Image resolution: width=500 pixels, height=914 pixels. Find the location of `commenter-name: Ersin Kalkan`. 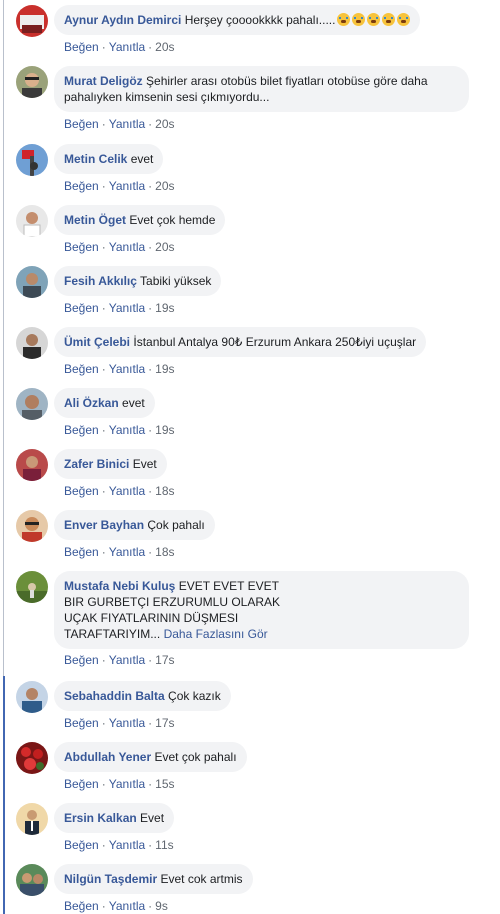

commenter-name: Ersin Kalkan is located at coordinates (100, 818).